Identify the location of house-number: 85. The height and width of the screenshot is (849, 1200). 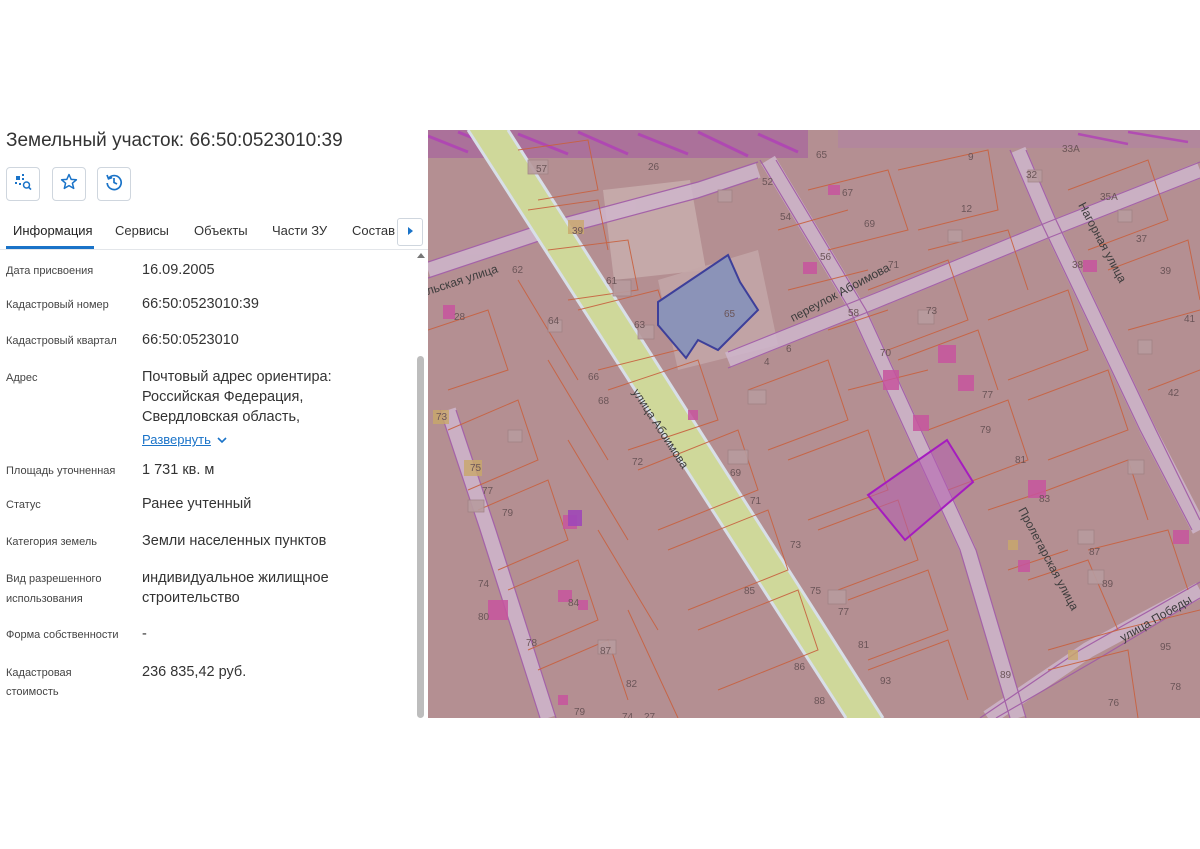
(750, 591).